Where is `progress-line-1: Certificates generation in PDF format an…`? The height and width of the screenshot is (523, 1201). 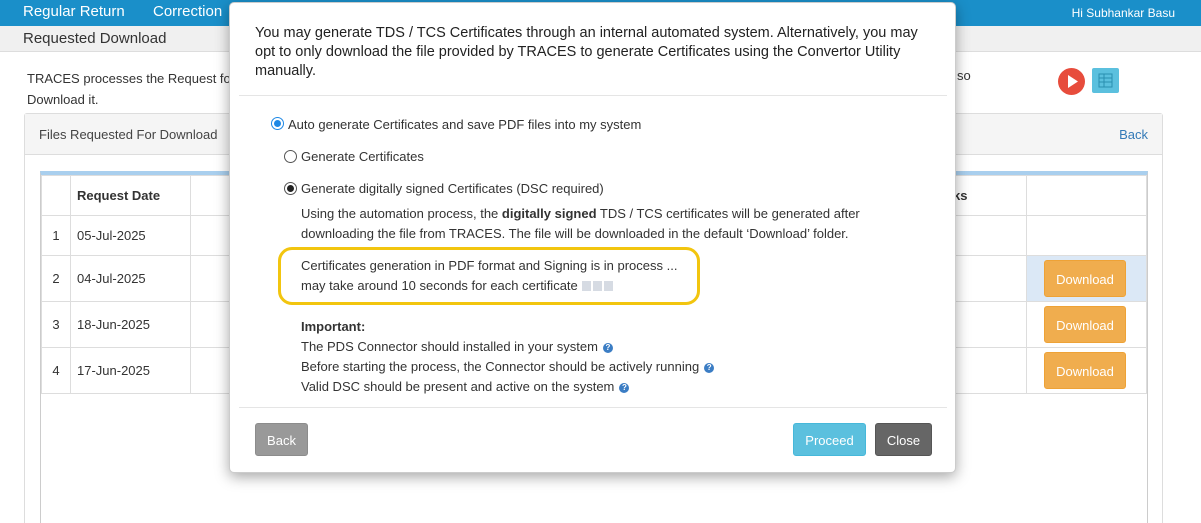 progress-line-1: Certificates generation in PDF format an… is located at coordinates (489, 265).